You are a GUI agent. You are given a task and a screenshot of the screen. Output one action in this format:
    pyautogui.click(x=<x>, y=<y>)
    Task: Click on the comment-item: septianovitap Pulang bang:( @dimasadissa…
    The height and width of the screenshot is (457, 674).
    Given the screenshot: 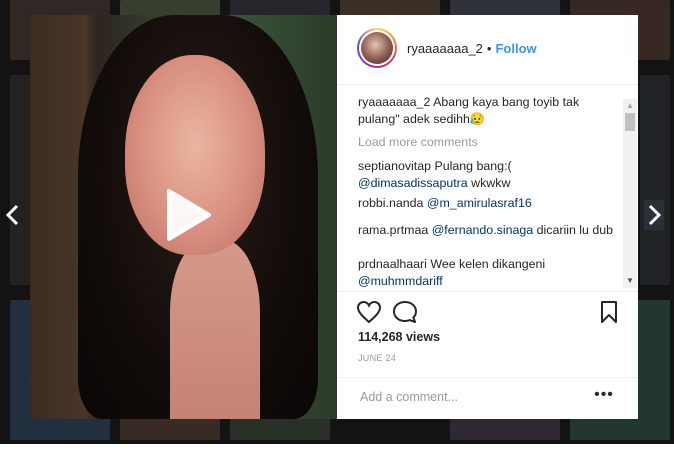 What is the action you would take?
    pyautogui.click(x=489, y=175)
    